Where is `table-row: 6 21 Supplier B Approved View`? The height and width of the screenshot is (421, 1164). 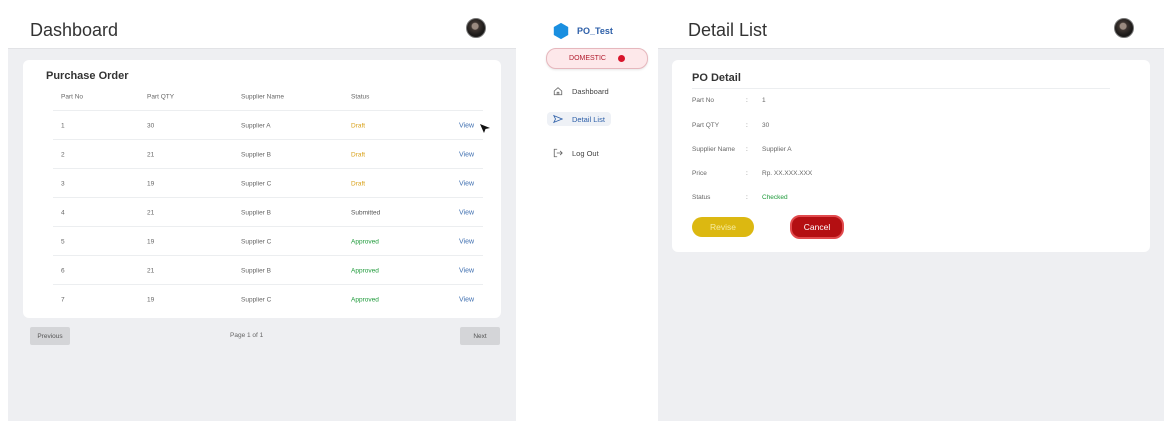
table-row: 6 21 Supplier B Approved View is located at coordinates (268, 270).